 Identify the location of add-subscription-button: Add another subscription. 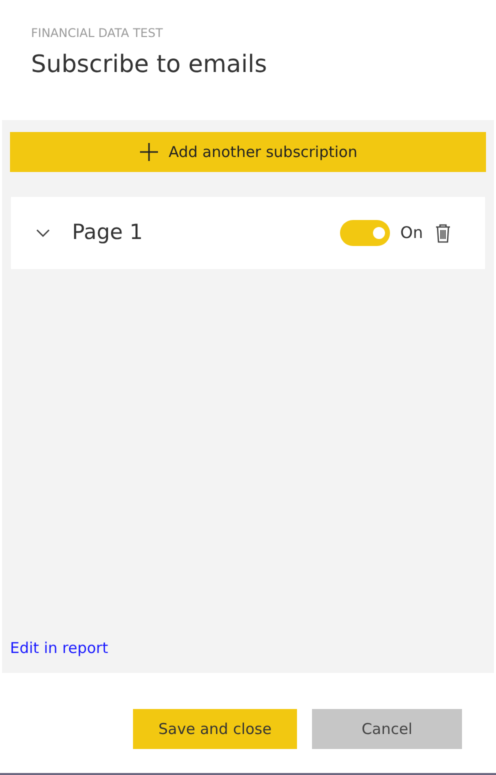
(248, 152).